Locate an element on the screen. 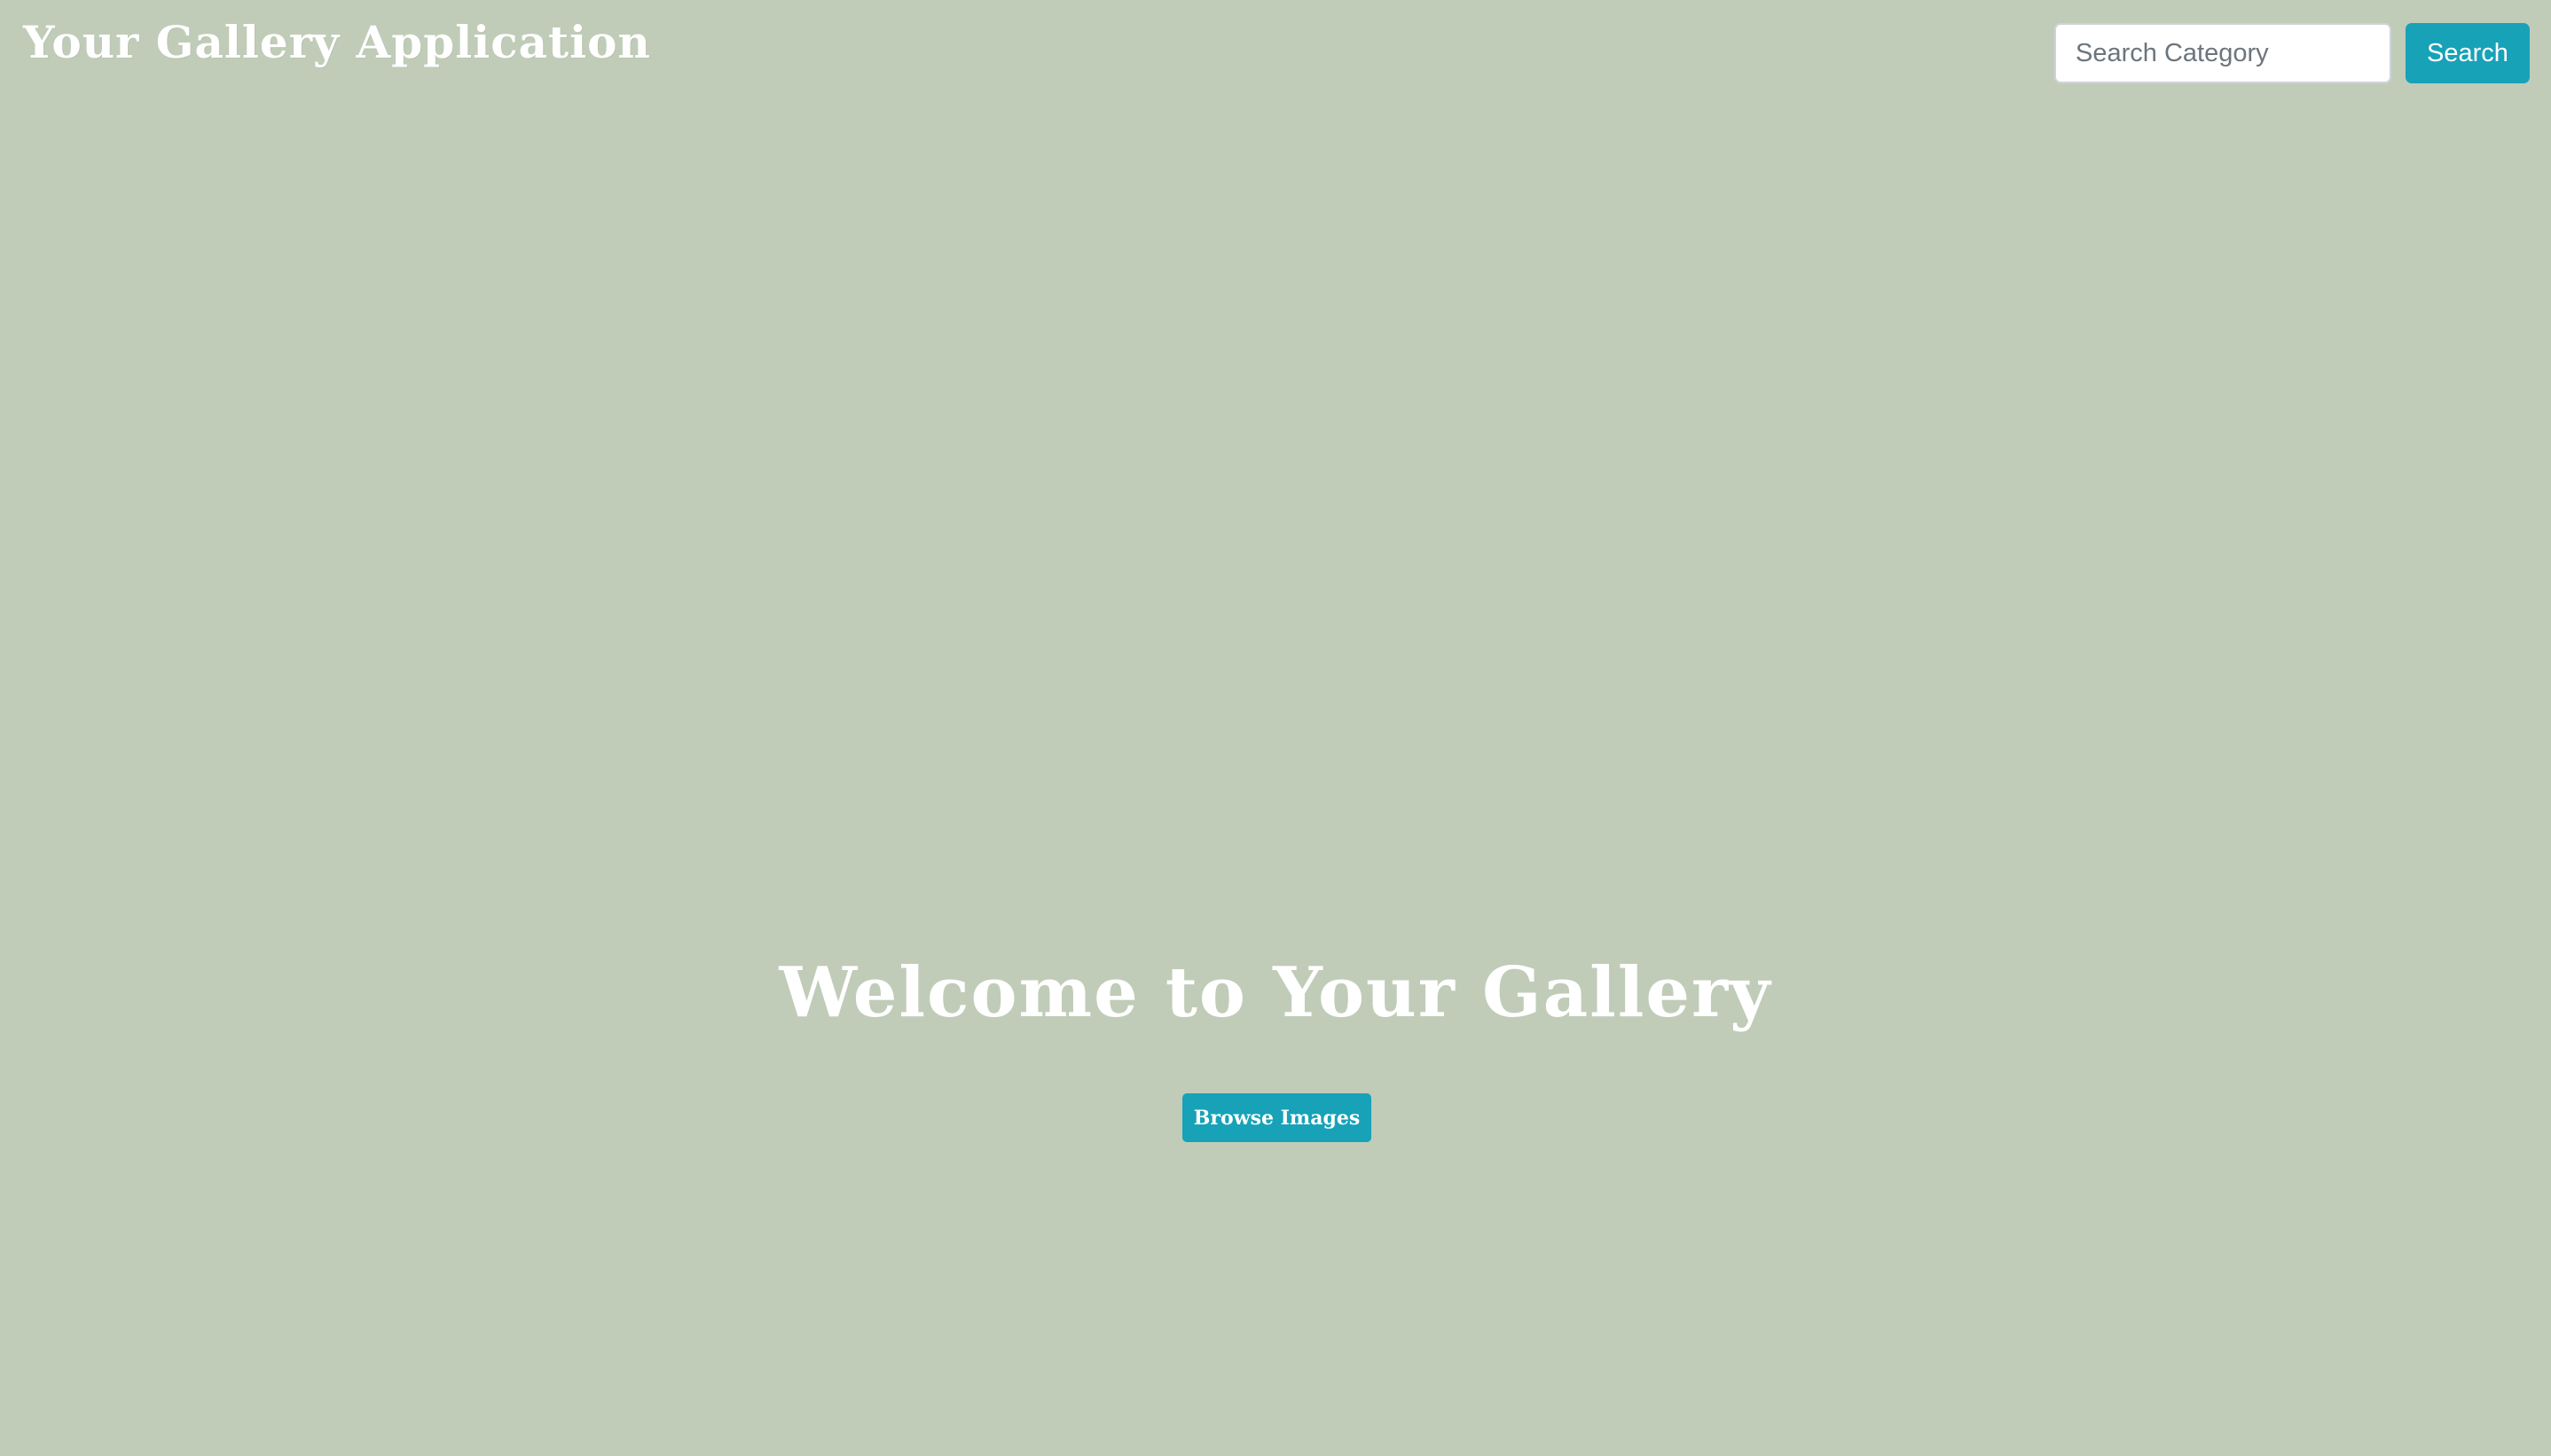 This screenshot has width=2551, height=1456. search-input is located at coordinates (2222, 53).